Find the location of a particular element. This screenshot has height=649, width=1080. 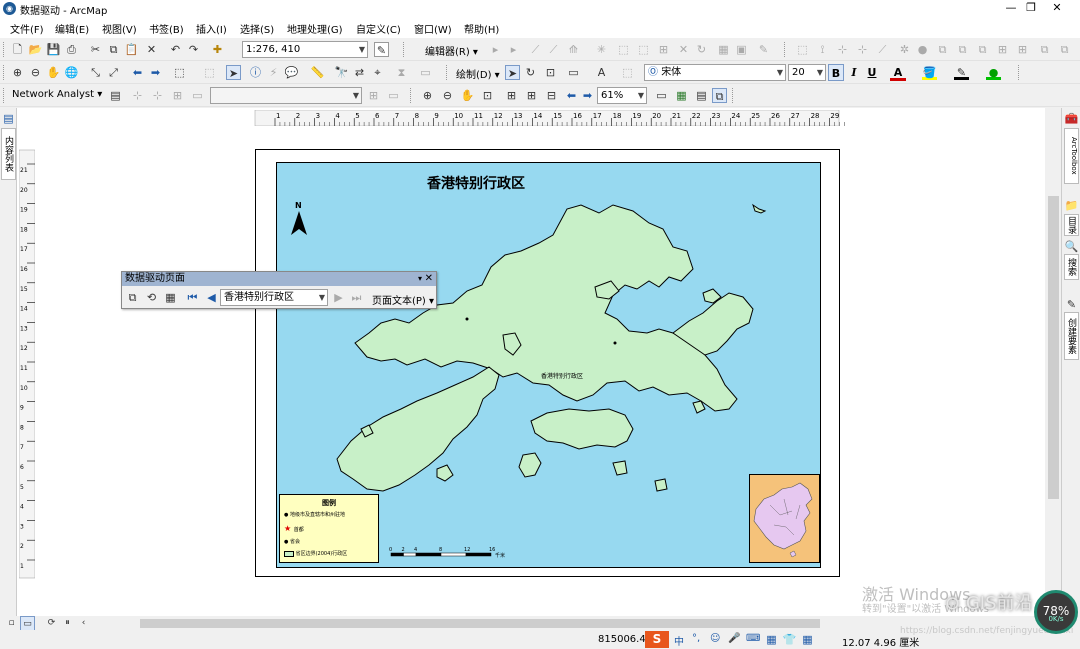

catalog-tab: 目录 is located at coordinates (1071, 225).